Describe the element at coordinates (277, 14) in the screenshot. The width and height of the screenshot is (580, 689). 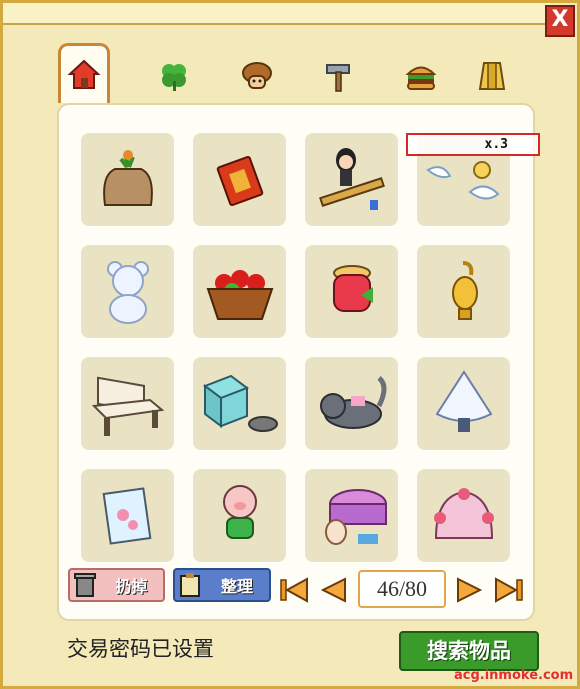
I see `title-bar` at that location.